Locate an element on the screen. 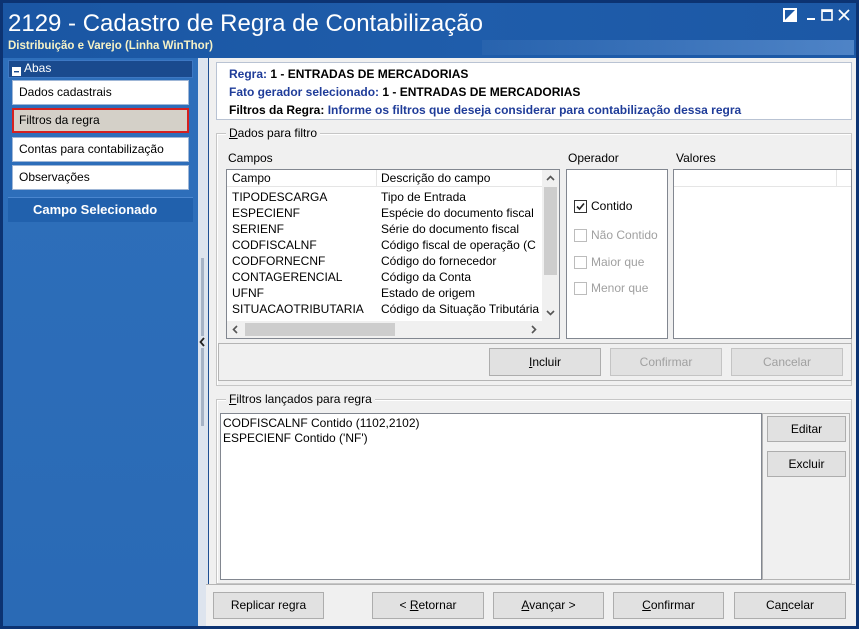 This screenshot has width=859, height=629. include-button: Incluir is located at coordinates (545, 362).